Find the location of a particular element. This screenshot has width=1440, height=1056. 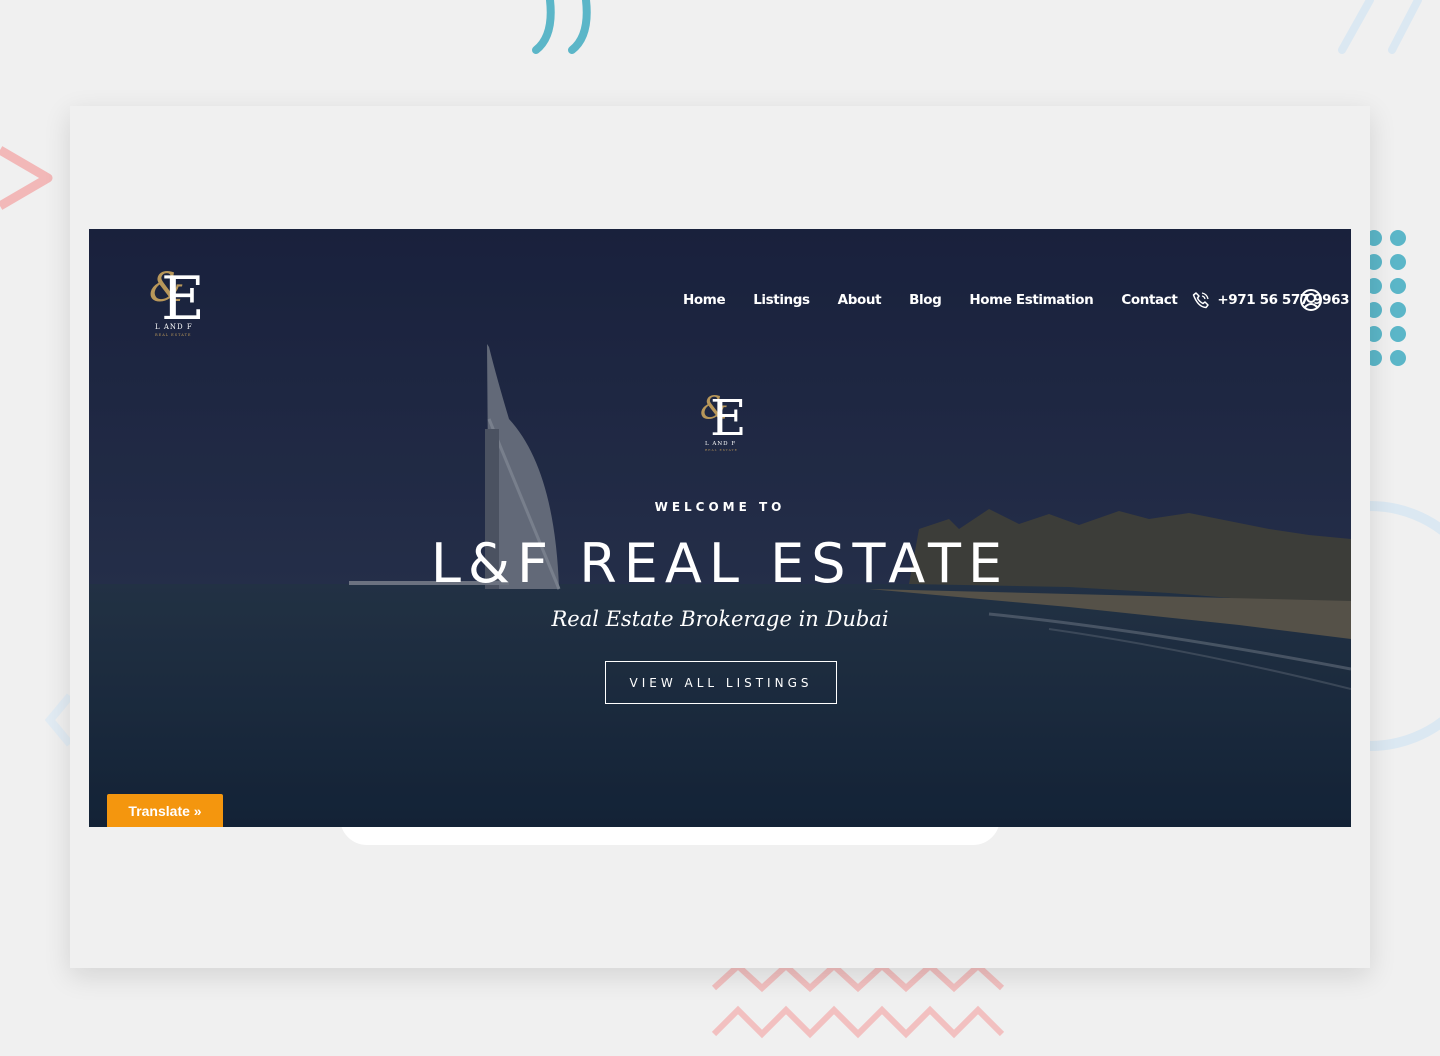

hero-welcome: WELCOME TO is located at coordinates (720, 507).